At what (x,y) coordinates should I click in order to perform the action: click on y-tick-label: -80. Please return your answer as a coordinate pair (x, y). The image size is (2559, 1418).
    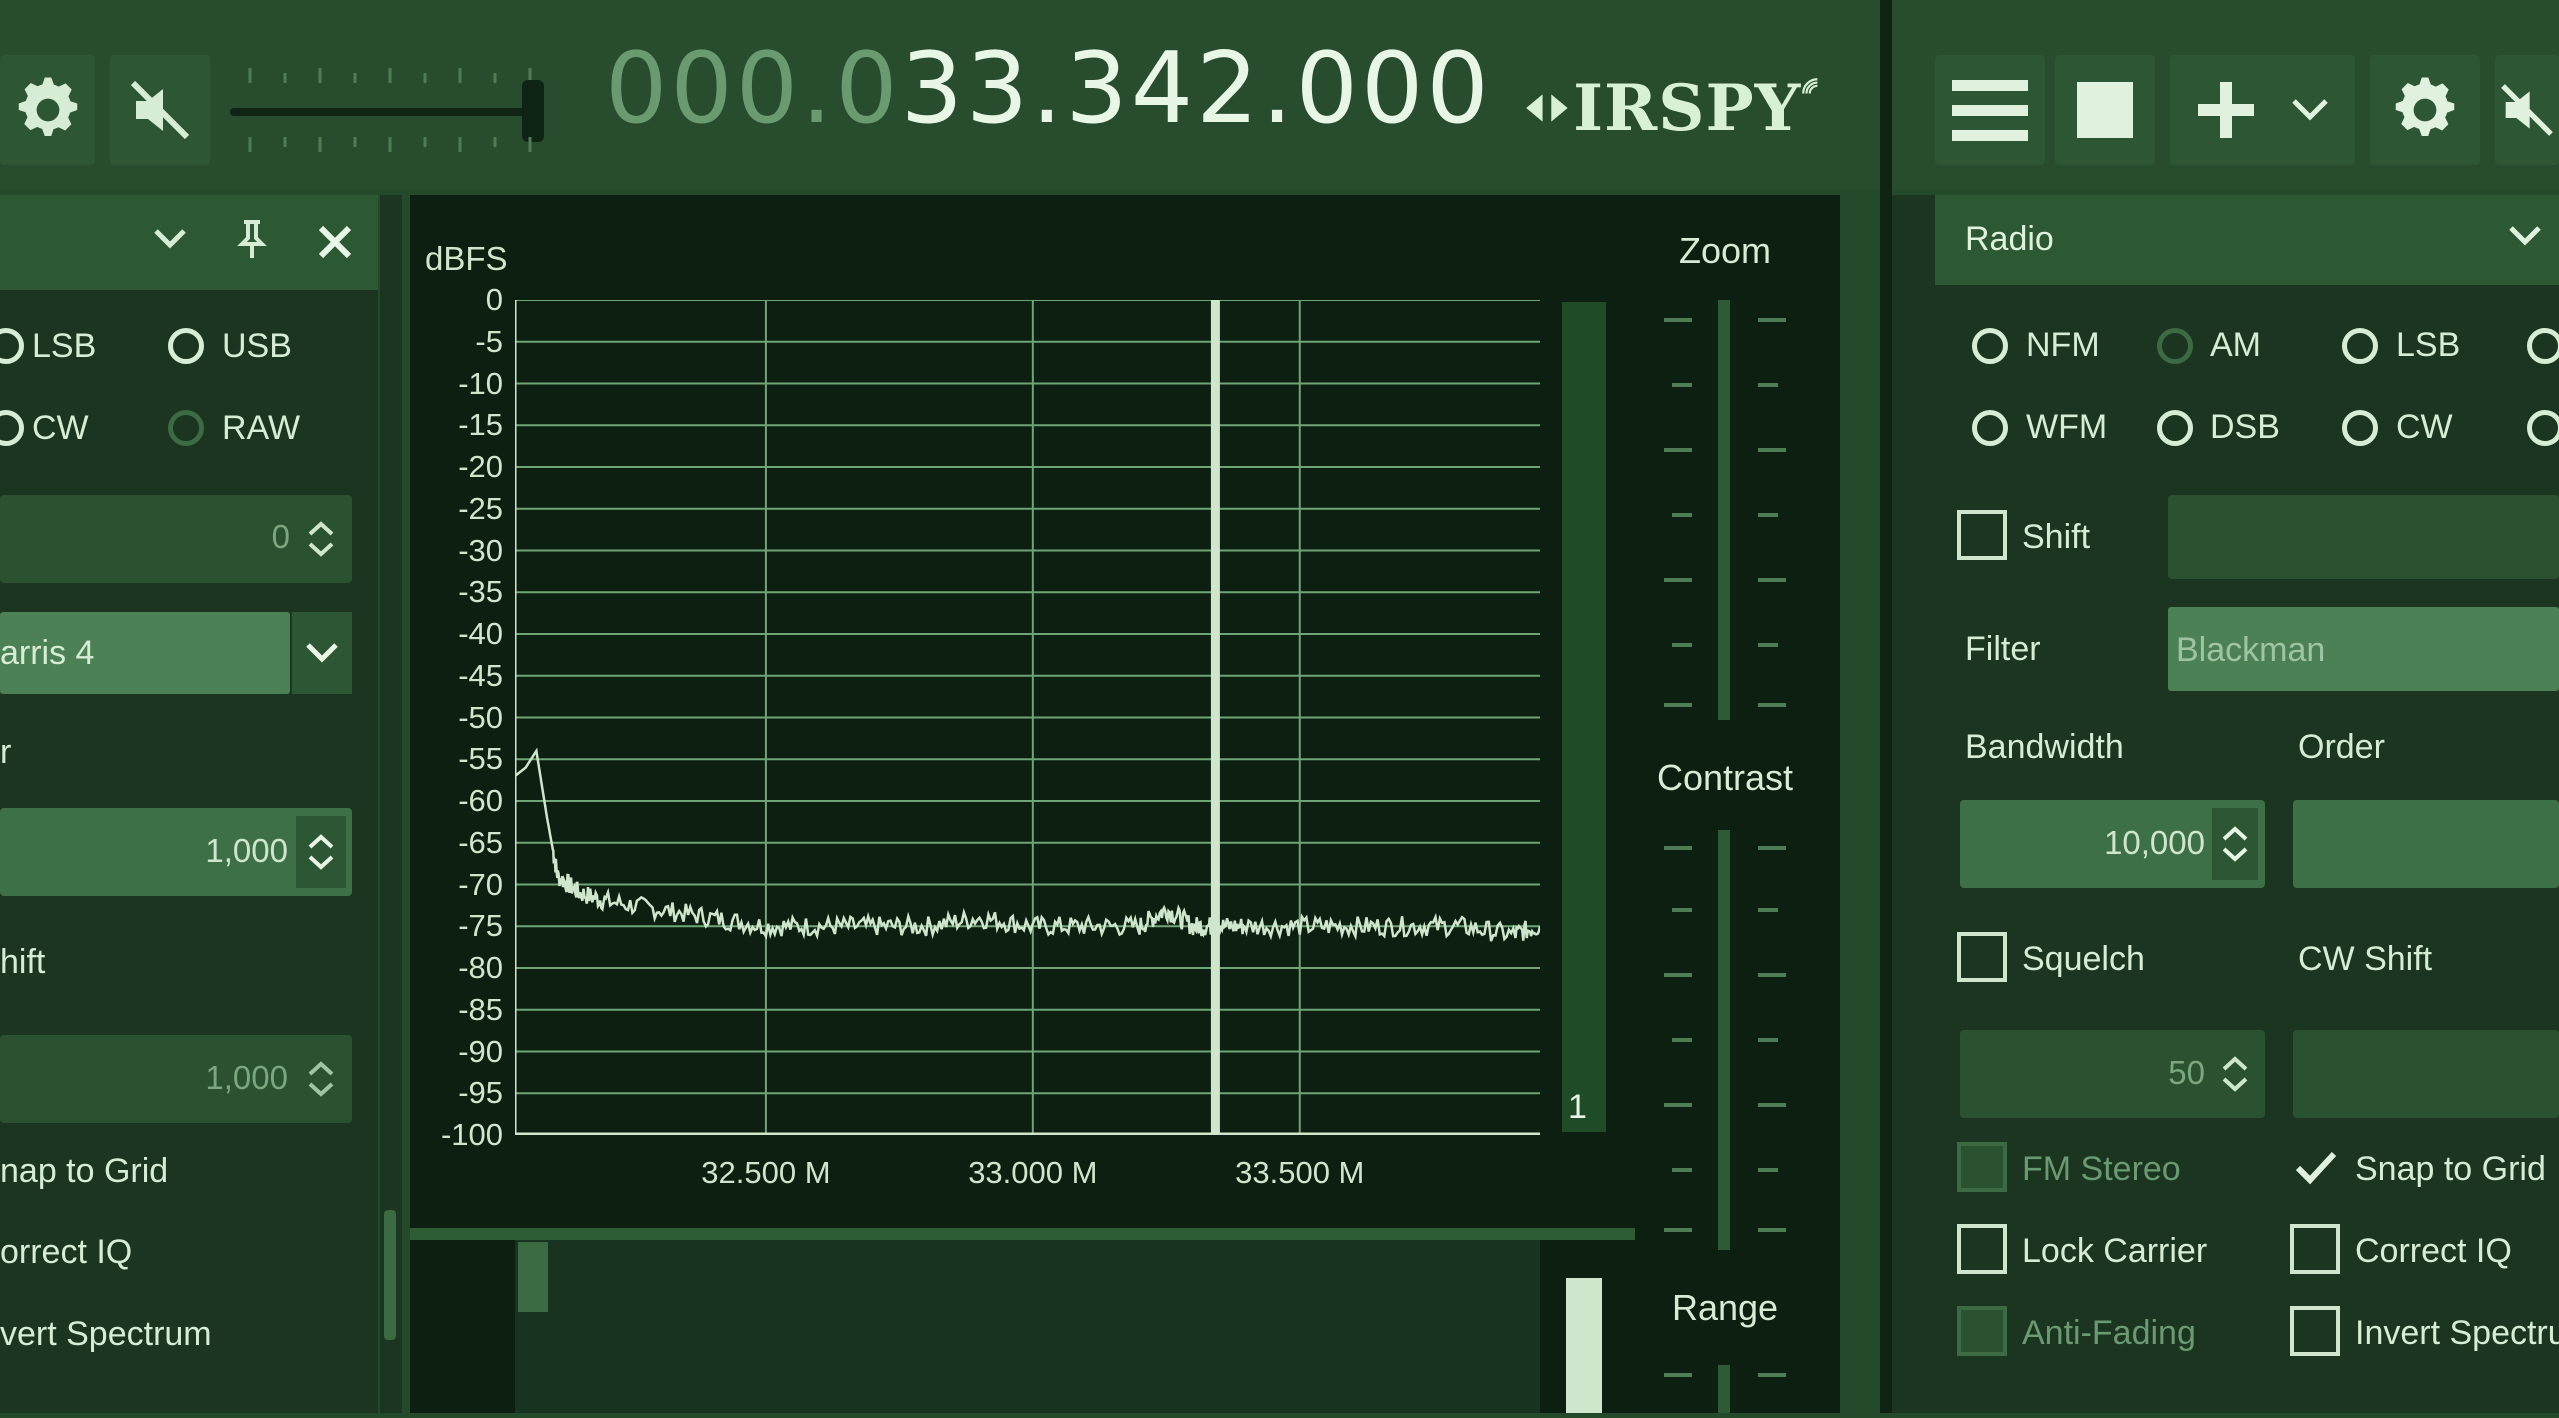
    Looking at the image, I should click on (480, 967).